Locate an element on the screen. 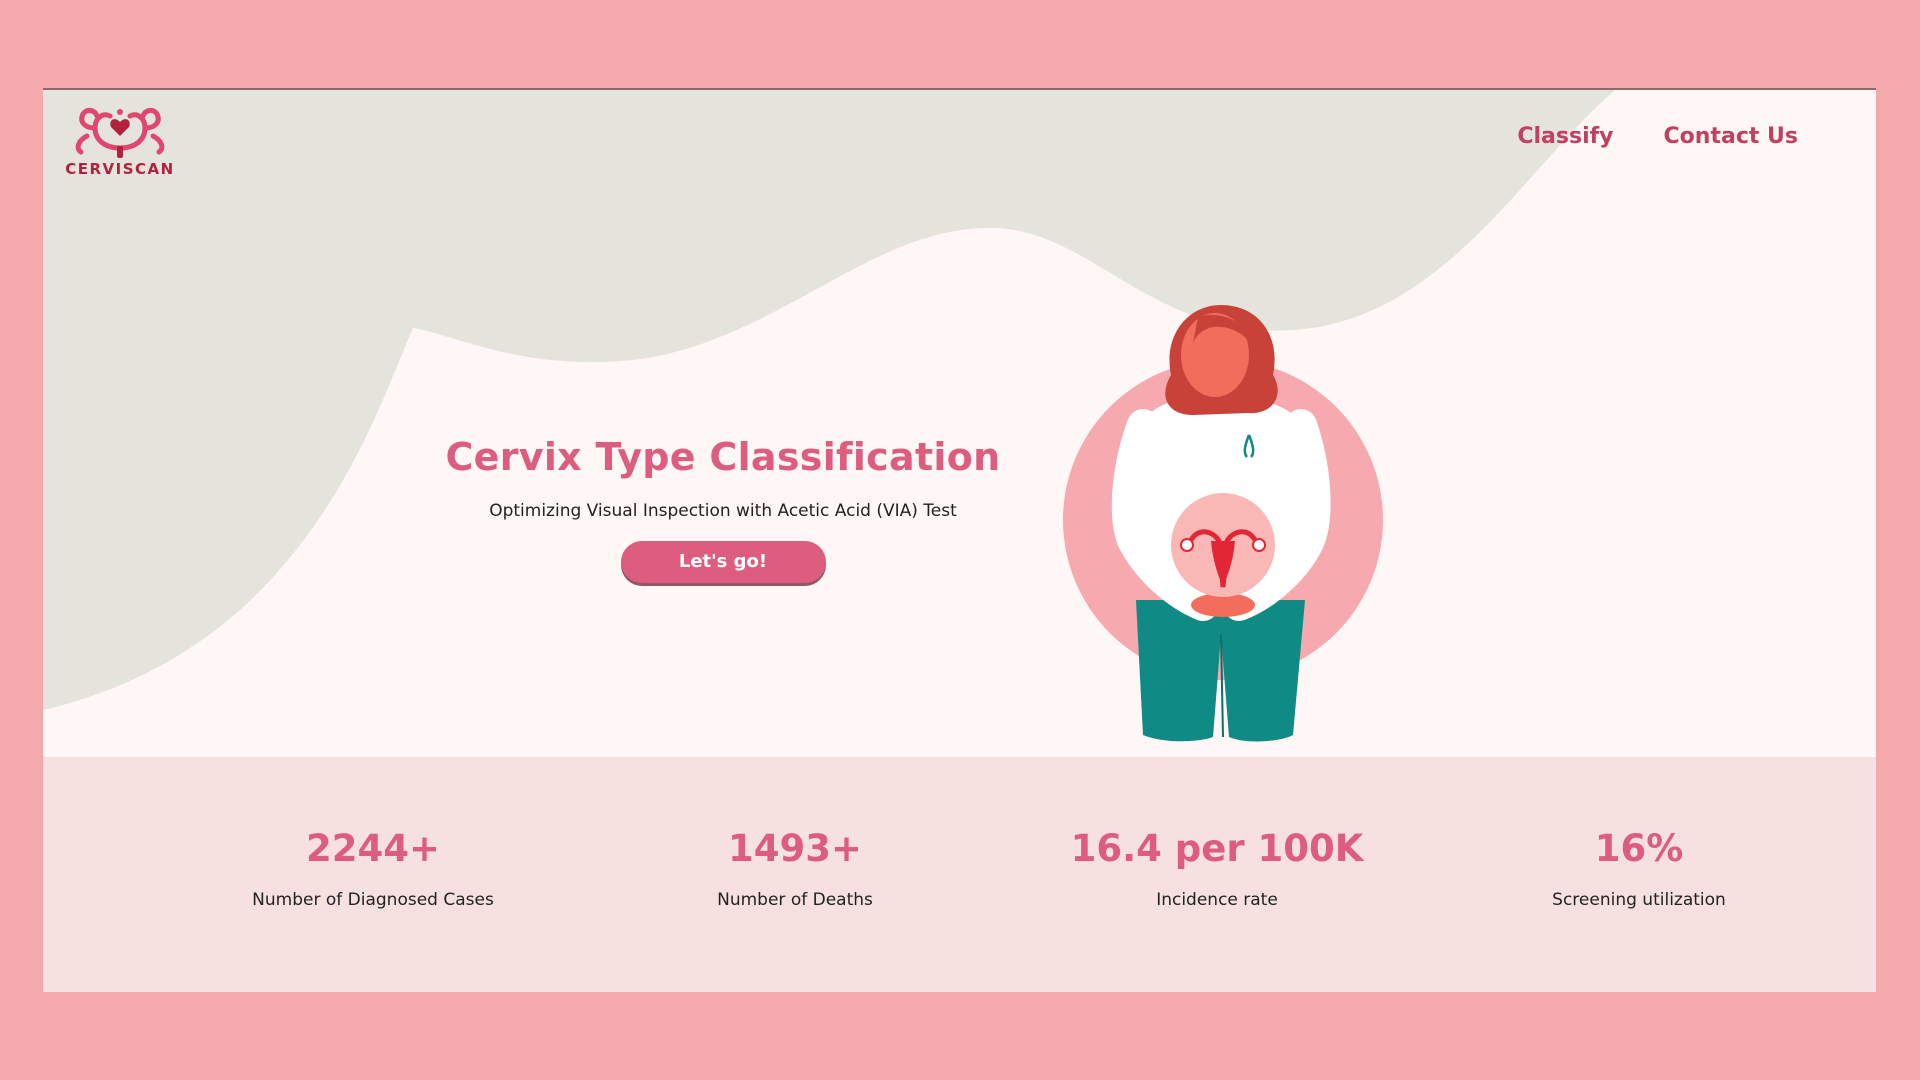 The height and width of the screenshot is (1080, 1920). woman-holding-uterus-illustration is located at coordinates (1223, 523).